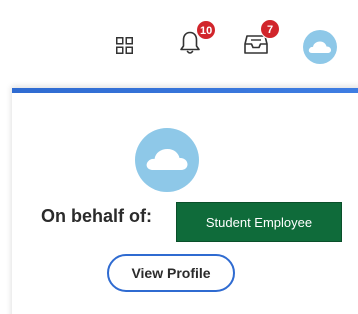 The image size is (358, 314). I want to click on view-profile-button: View Profile, so click(171, 273).